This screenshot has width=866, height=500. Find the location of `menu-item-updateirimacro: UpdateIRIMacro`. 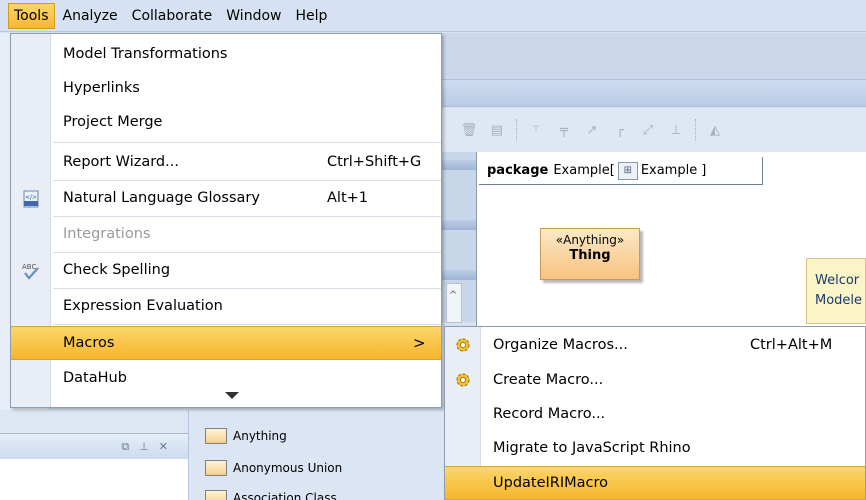

menu-item-updateirimacro: UpdateIRIMacro is located at coordinates (655, 483).